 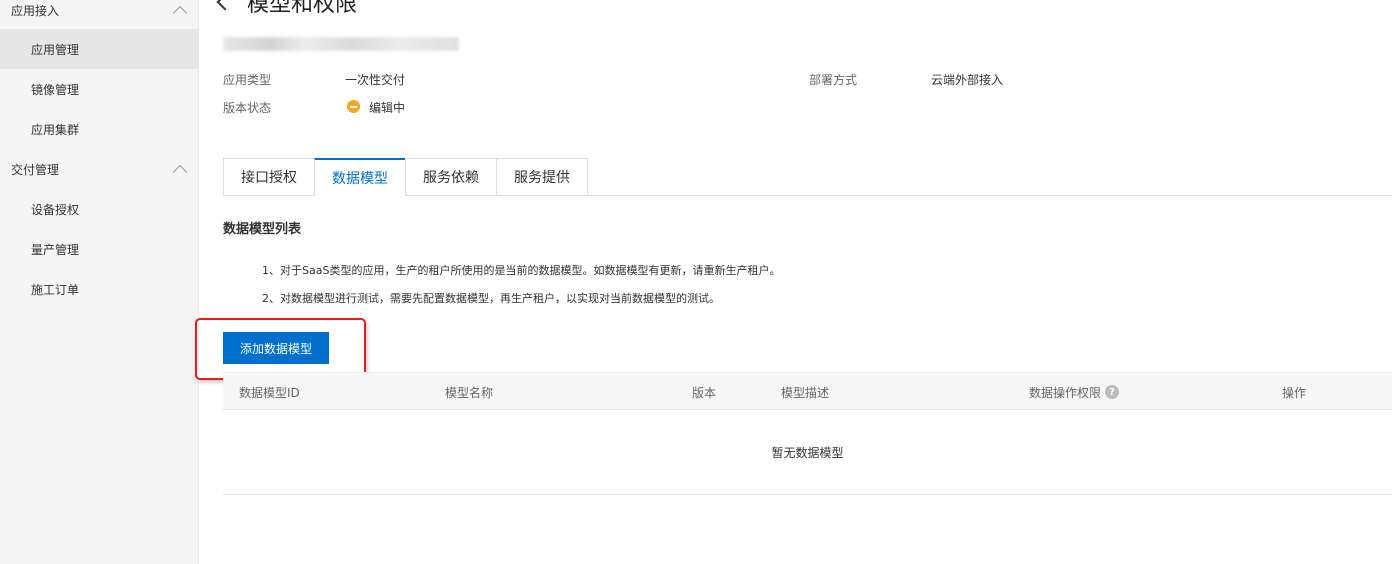 I want to click on add-data-model-button: 添加数据模型, so click(x=276, y=348).